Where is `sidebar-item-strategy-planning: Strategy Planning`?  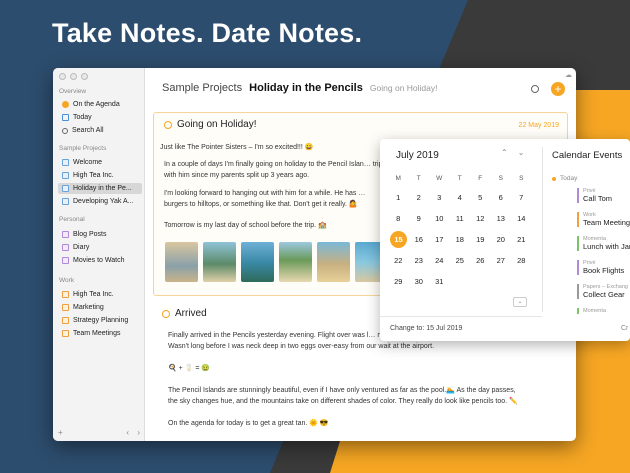
sidebar-item-strategy-planning: Strategy Planning is located at coordinates (100, 320).